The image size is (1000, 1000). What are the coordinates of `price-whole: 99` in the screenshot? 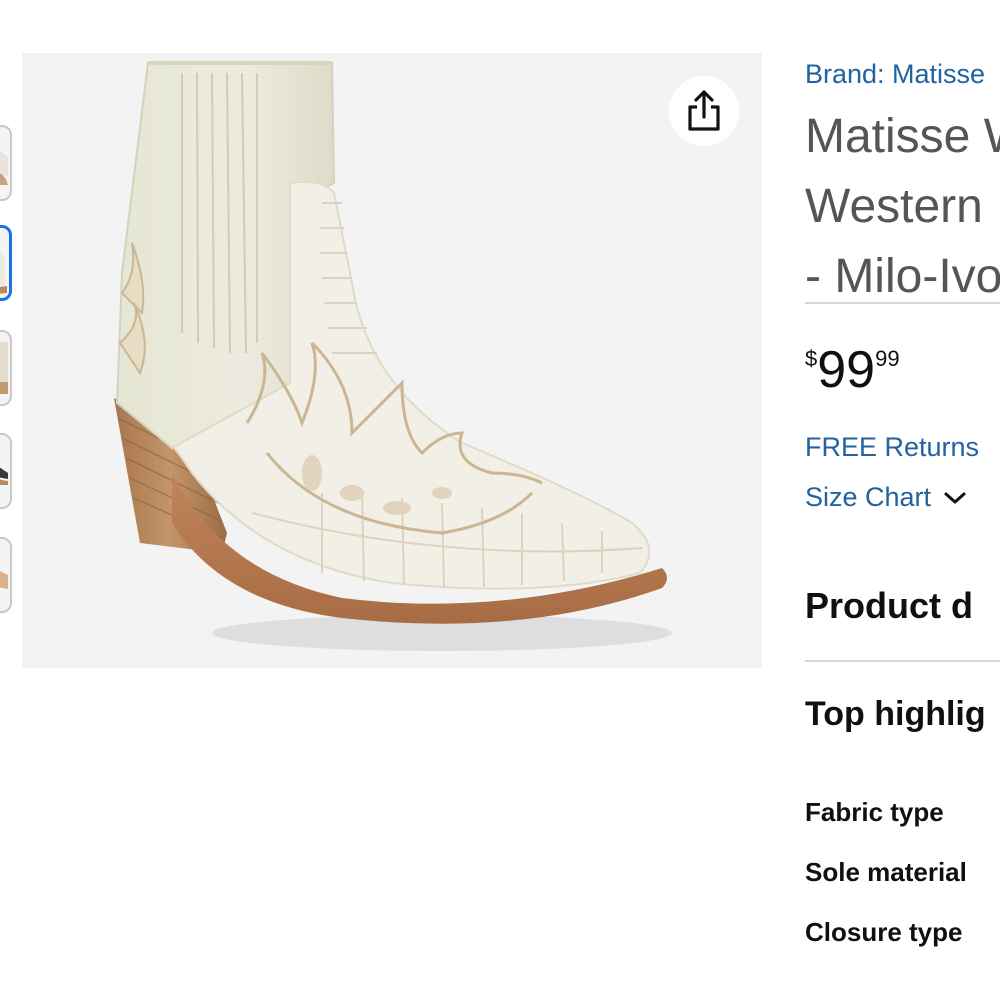 It's located at (846, 370).